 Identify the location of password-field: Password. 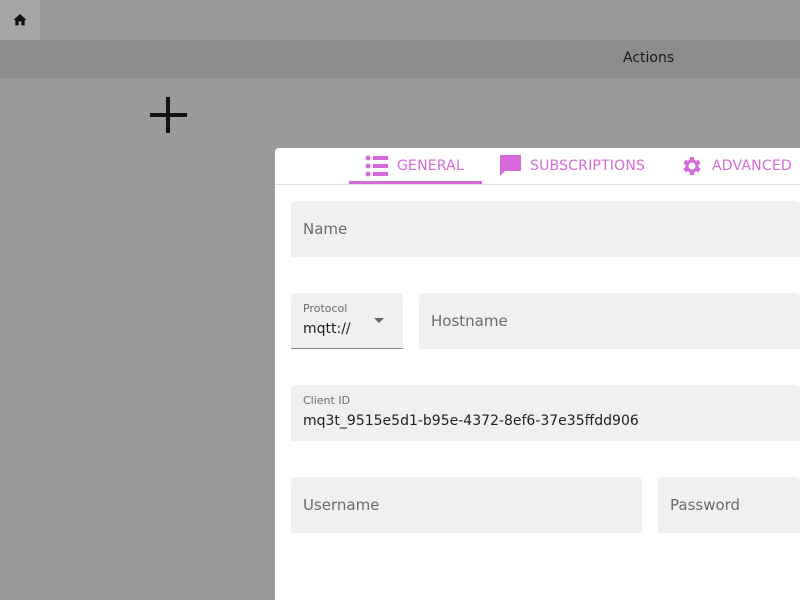
(729, 505).